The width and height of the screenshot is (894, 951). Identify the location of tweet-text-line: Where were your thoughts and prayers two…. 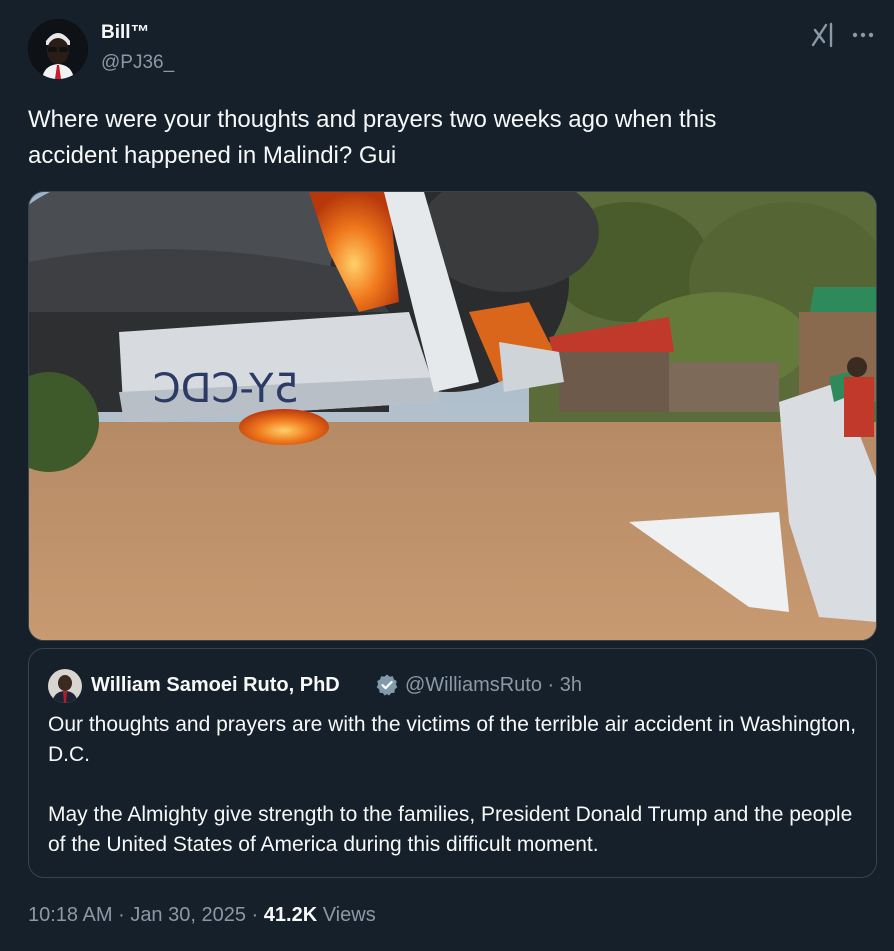
(372, 119).